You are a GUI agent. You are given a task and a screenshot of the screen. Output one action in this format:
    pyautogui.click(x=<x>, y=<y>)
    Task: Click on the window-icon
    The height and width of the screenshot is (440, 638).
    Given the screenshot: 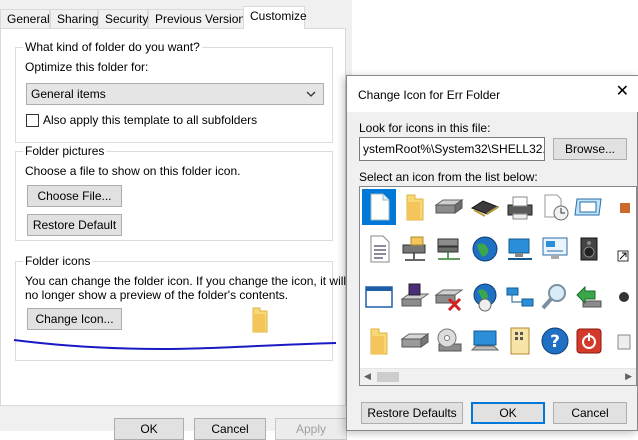 What is the action you would take?
    pyautogui.click(x=589, y=207)
    